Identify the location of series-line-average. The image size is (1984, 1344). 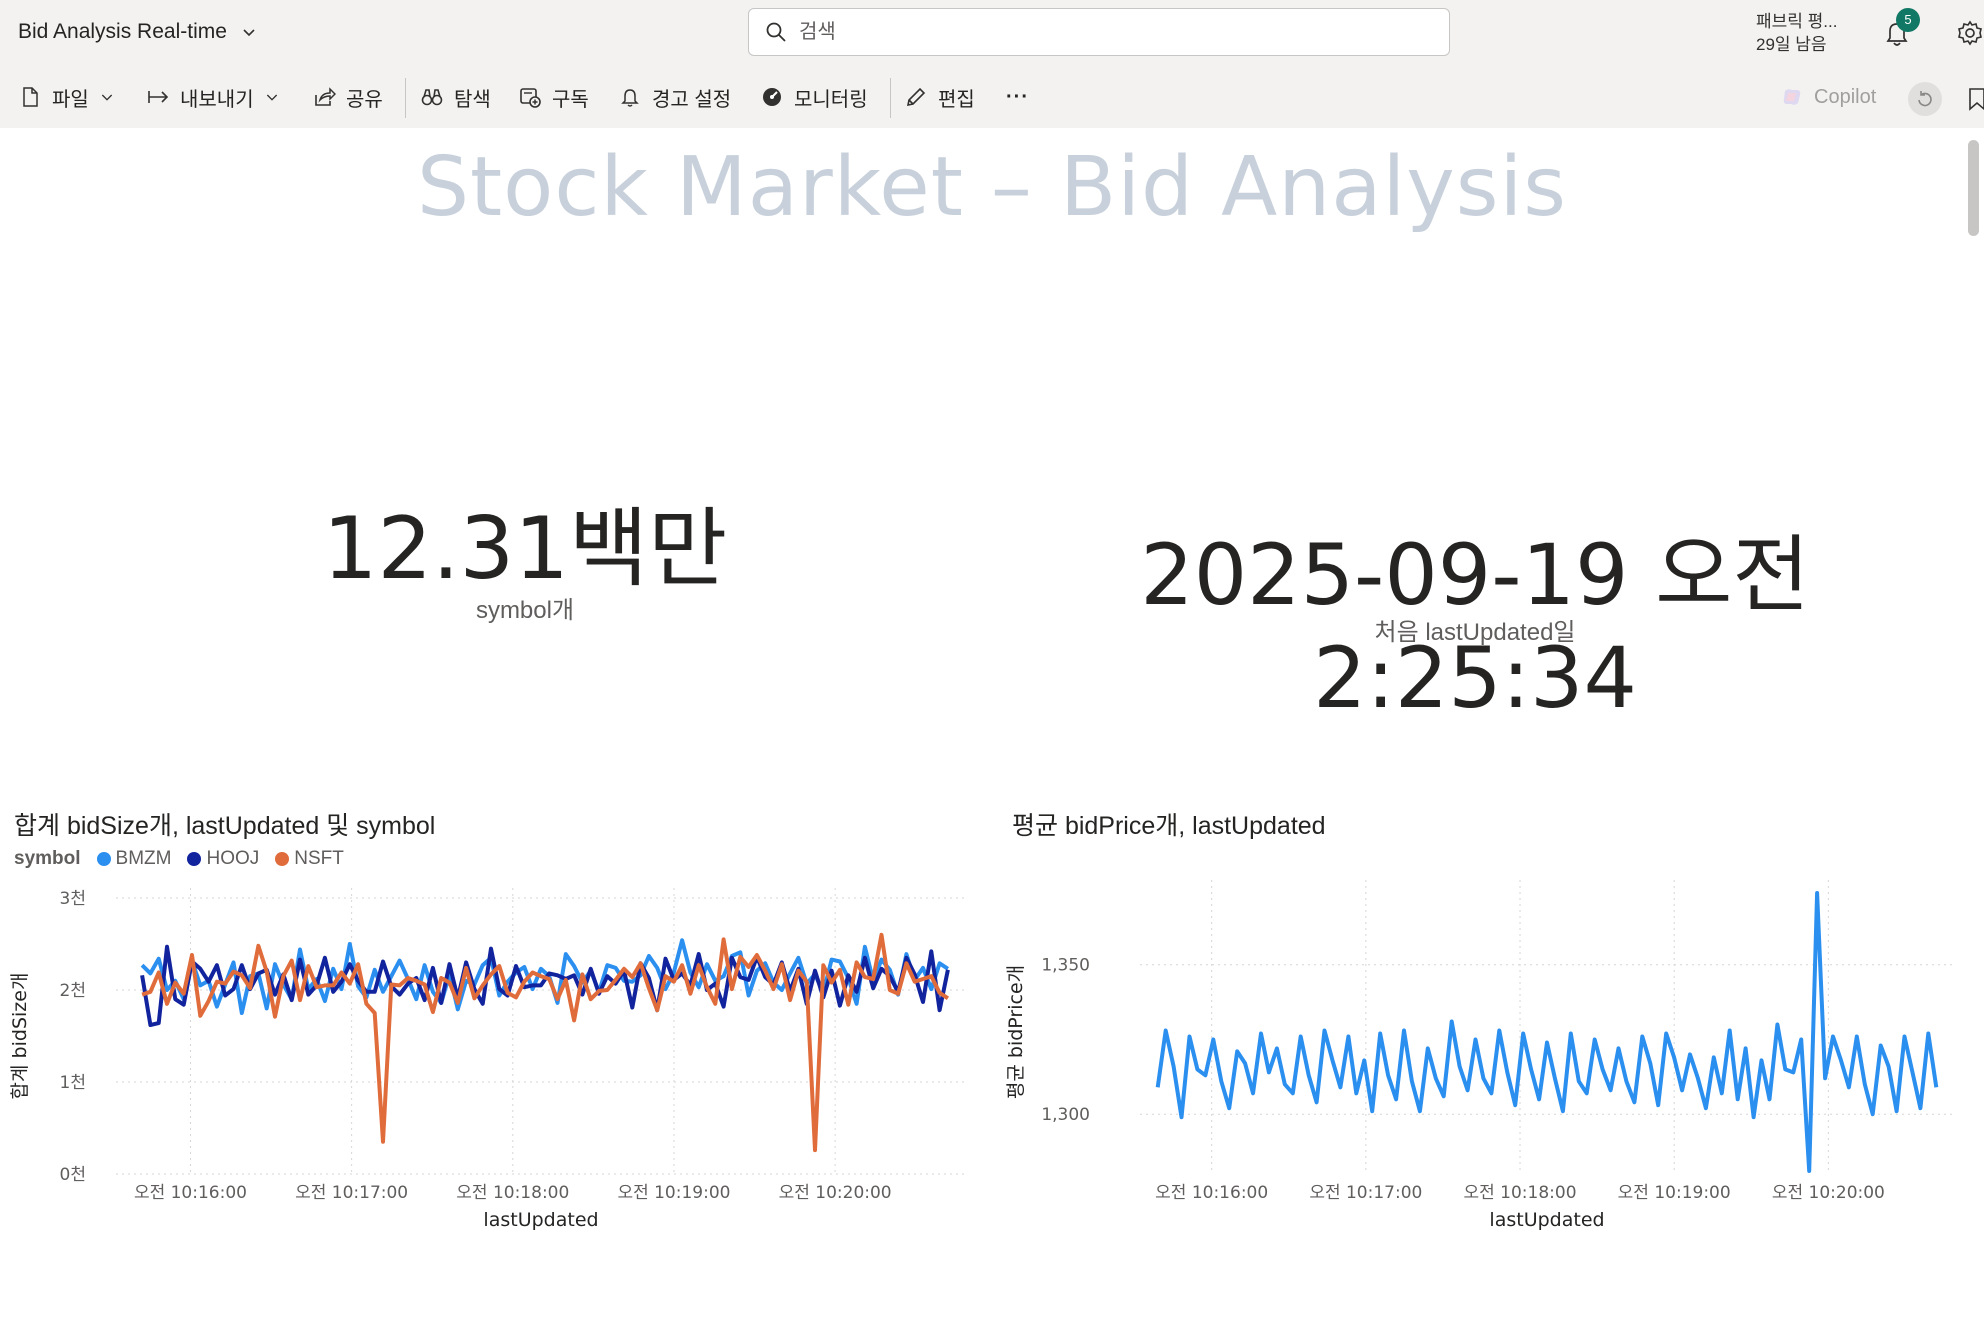
(1547, 1032).